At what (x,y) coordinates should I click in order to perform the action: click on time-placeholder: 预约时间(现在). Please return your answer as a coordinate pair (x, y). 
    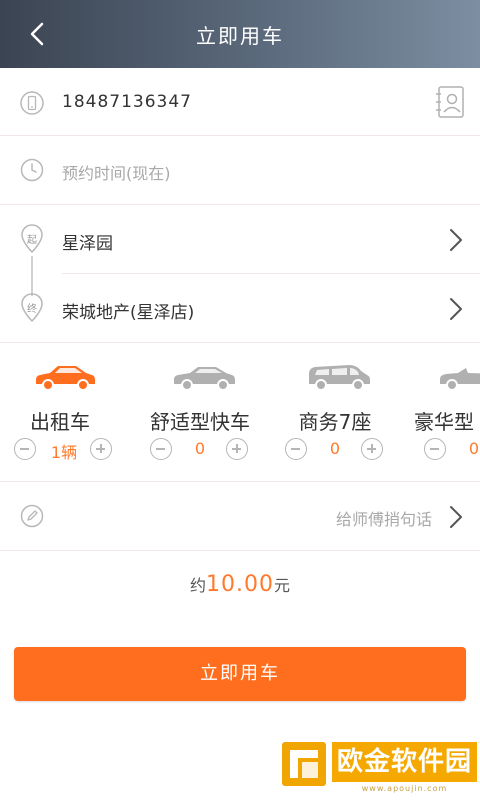
    Looking at the image, I should click on (116, 172).